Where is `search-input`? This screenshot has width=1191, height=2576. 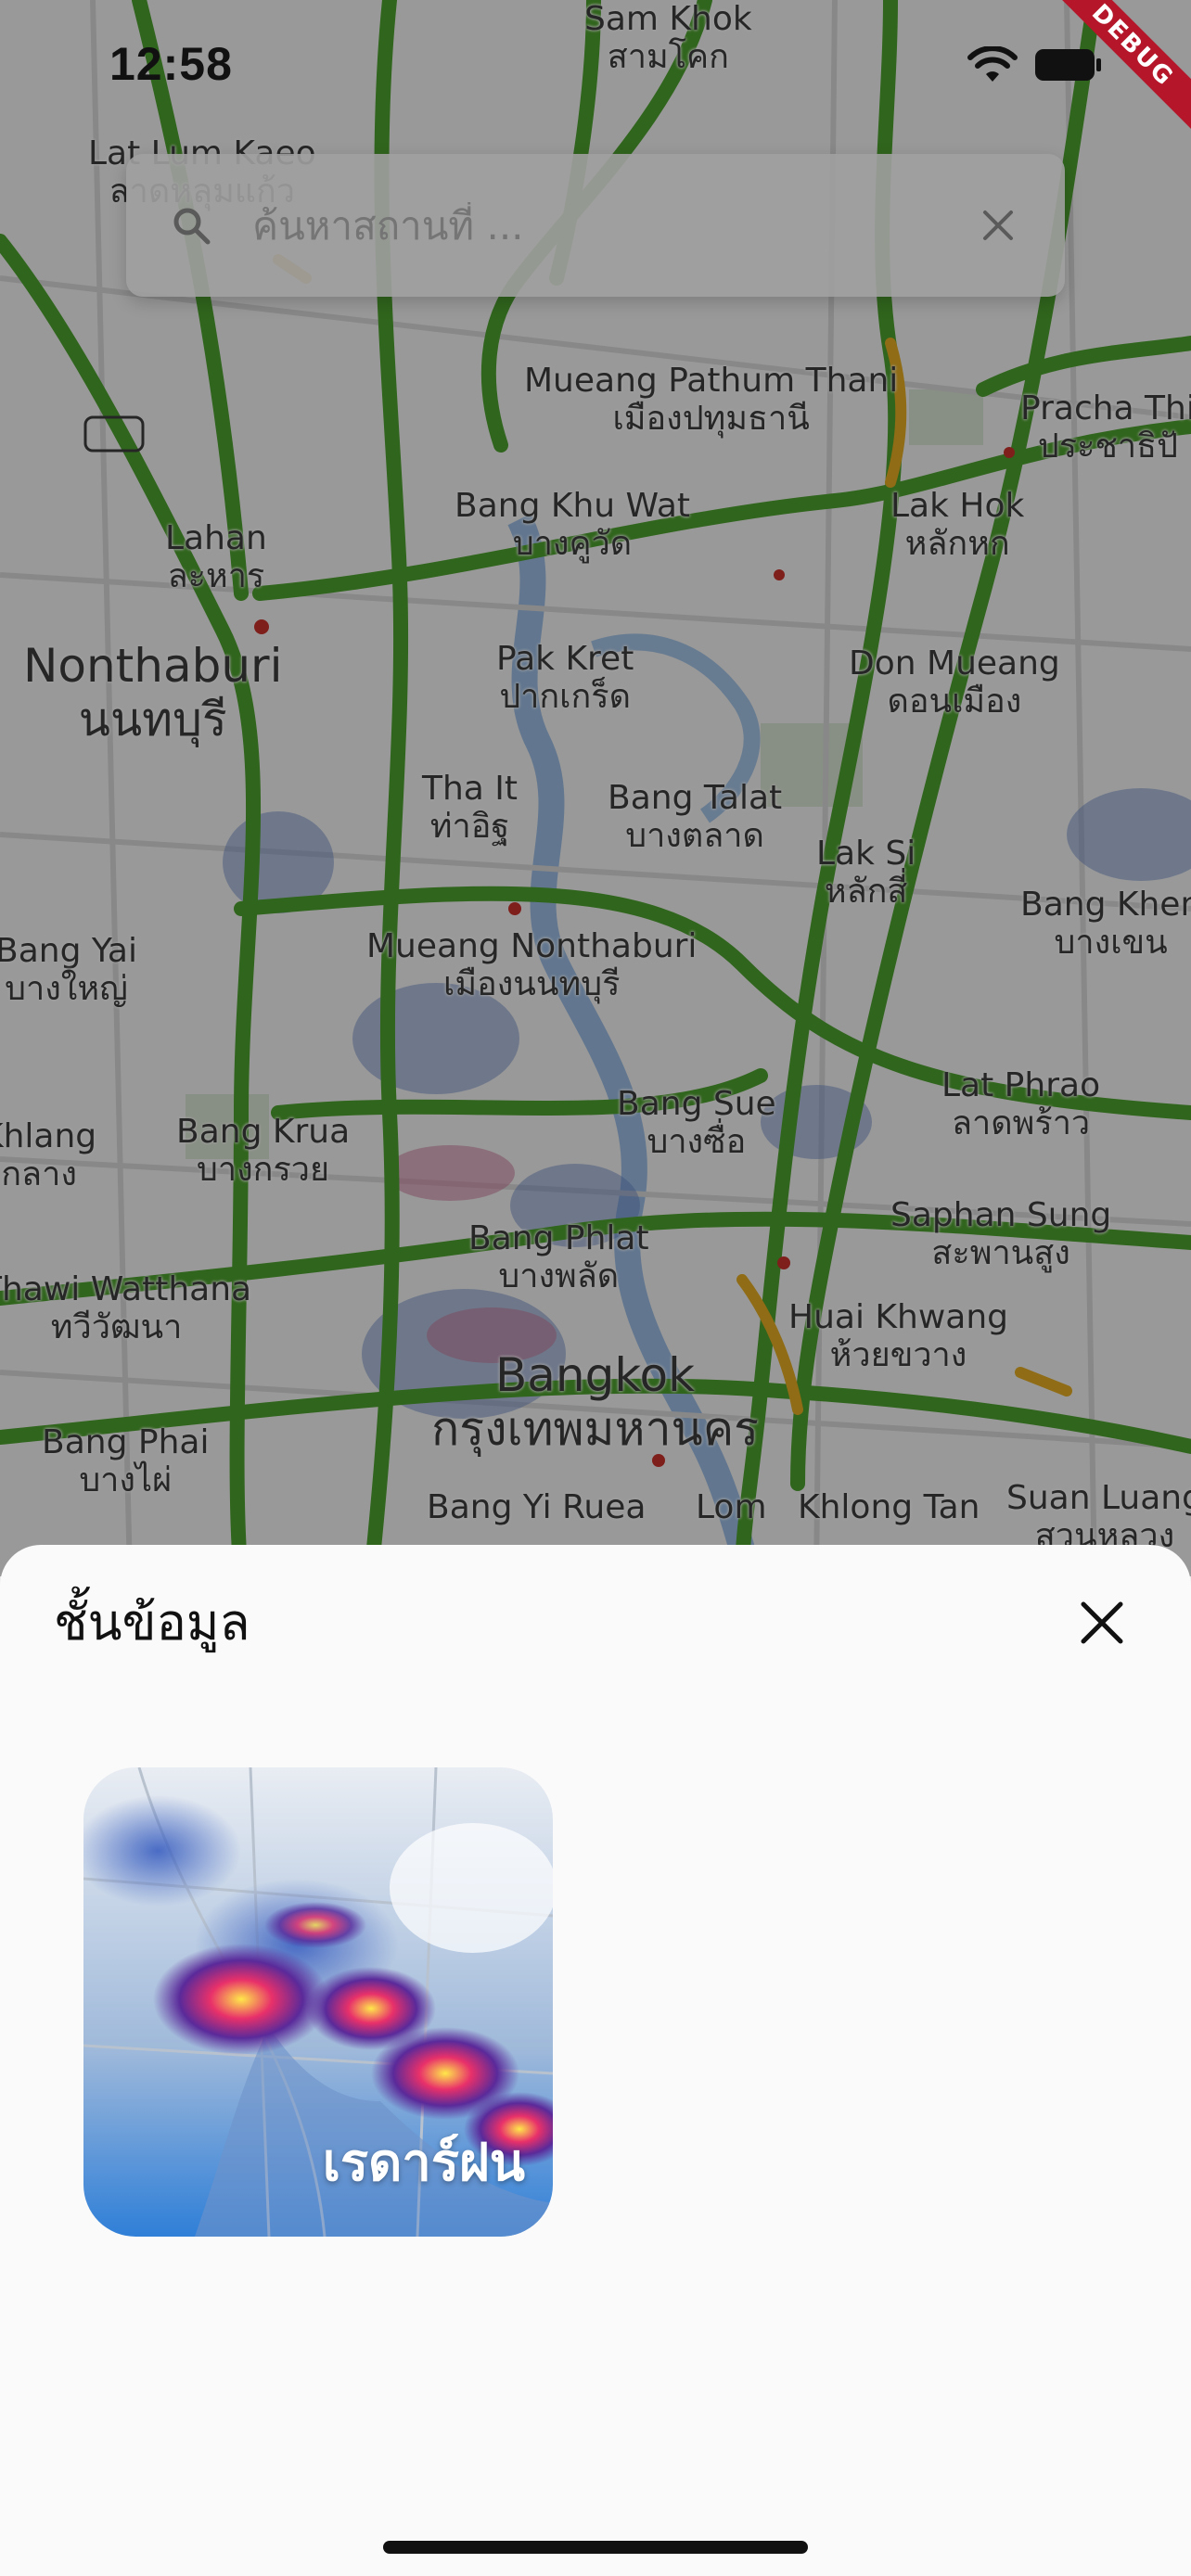 search-input is located at coordinates (614, 225).